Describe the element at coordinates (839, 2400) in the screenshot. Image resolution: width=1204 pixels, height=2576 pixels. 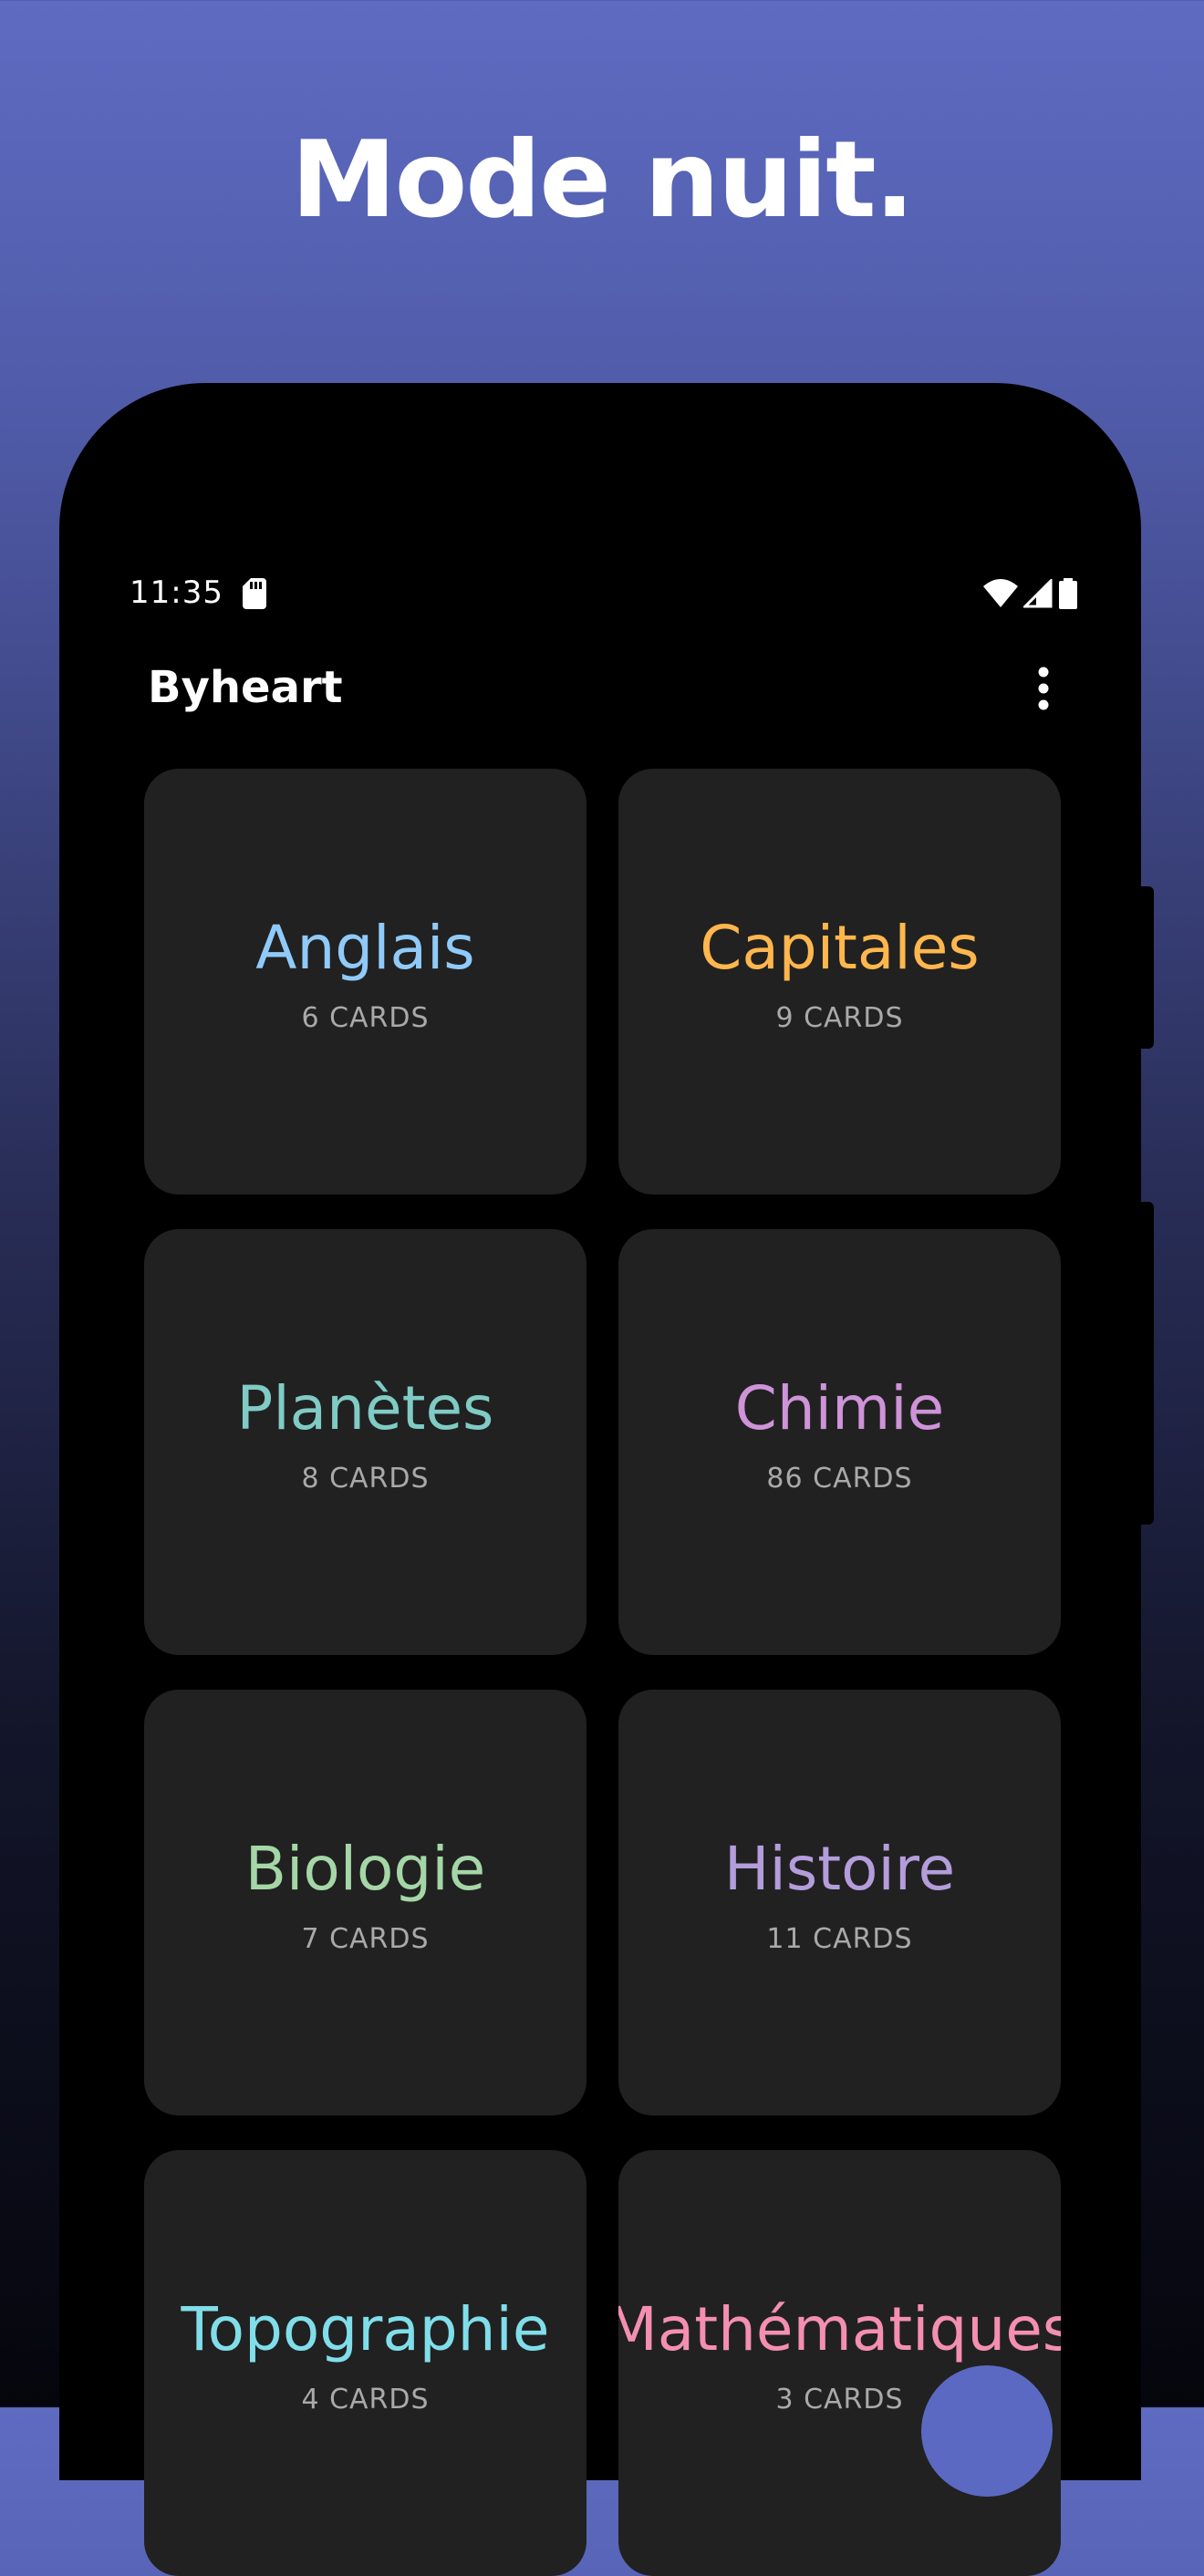
I see `deck-card-count: 3 CARDS` at that location.